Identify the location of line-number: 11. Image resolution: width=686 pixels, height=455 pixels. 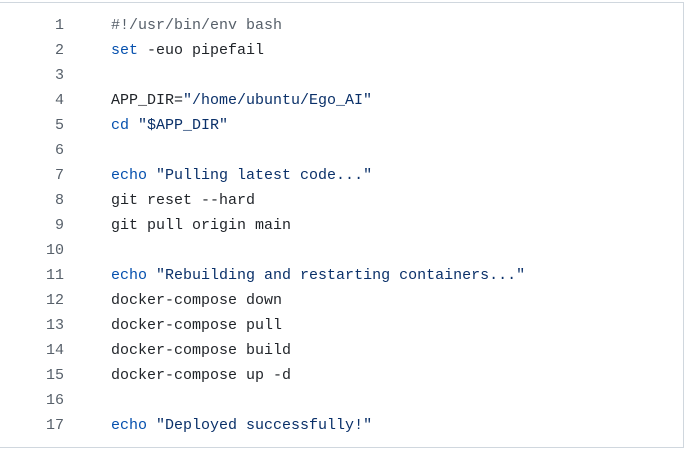
(54, 275).